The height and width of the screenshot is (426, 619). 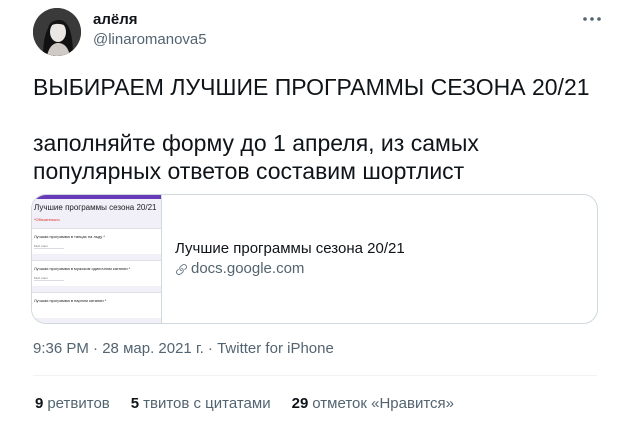 I want to click on user-avatar-icon, so click(x=57, y=32).